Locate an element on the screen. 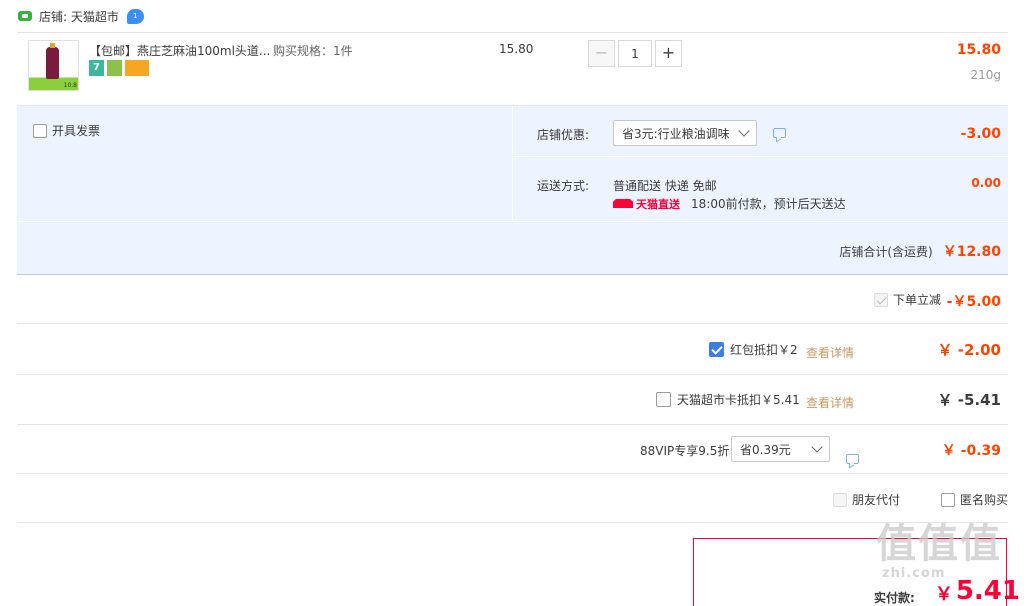 This screenshot has width=1030, height=606. final-payment-row: 实付款: ￥ 5.41 is located at coordinates (947, 591).